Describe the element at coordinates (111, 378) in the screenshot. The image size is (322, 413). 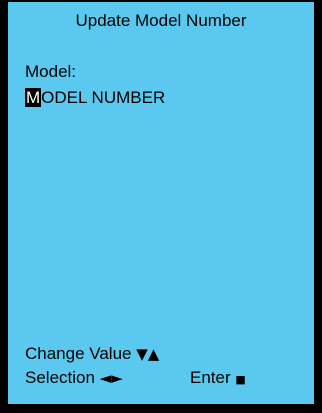
I see `left-right-arrows-icon: ◄►` at that location.